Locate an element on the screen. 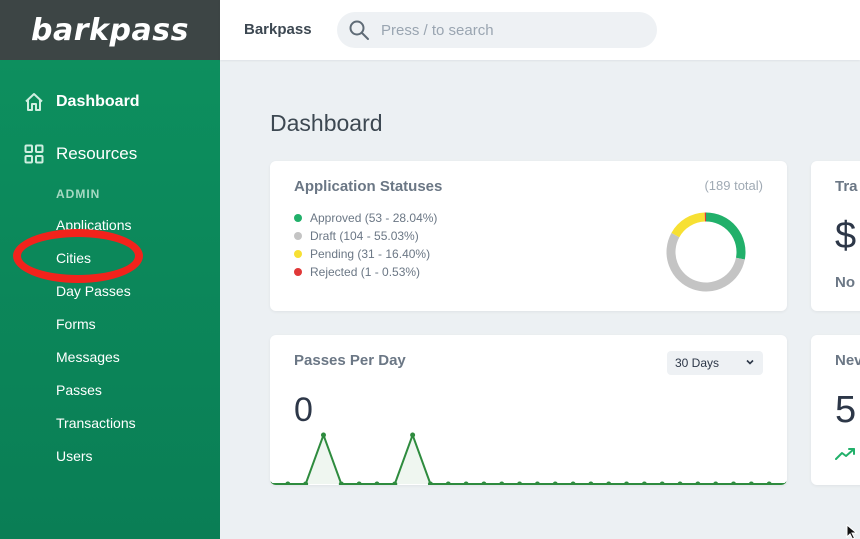  app-logo: barkpass is located at coordinates (110, 30).